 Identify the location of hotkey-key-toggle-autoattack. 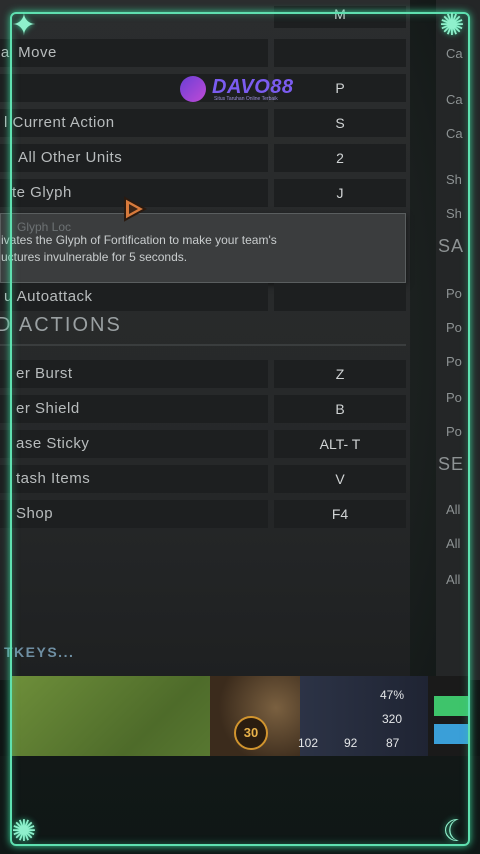
(340, 297).